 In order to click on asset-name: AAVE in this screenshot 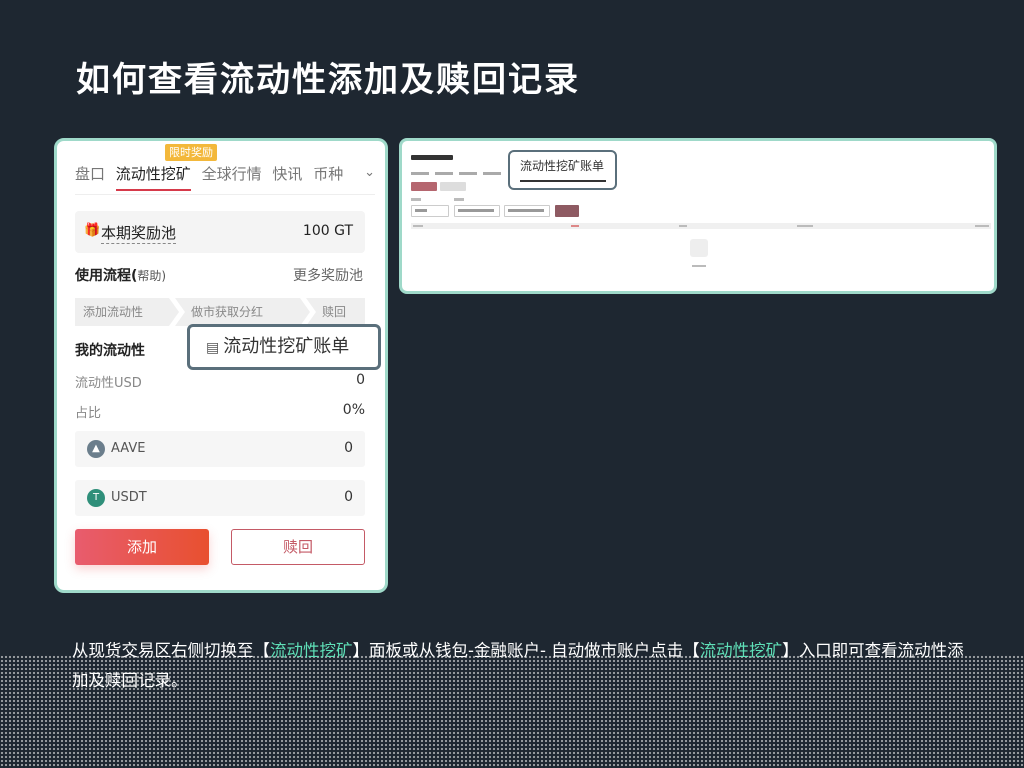, I will do `click(128, 448)`.